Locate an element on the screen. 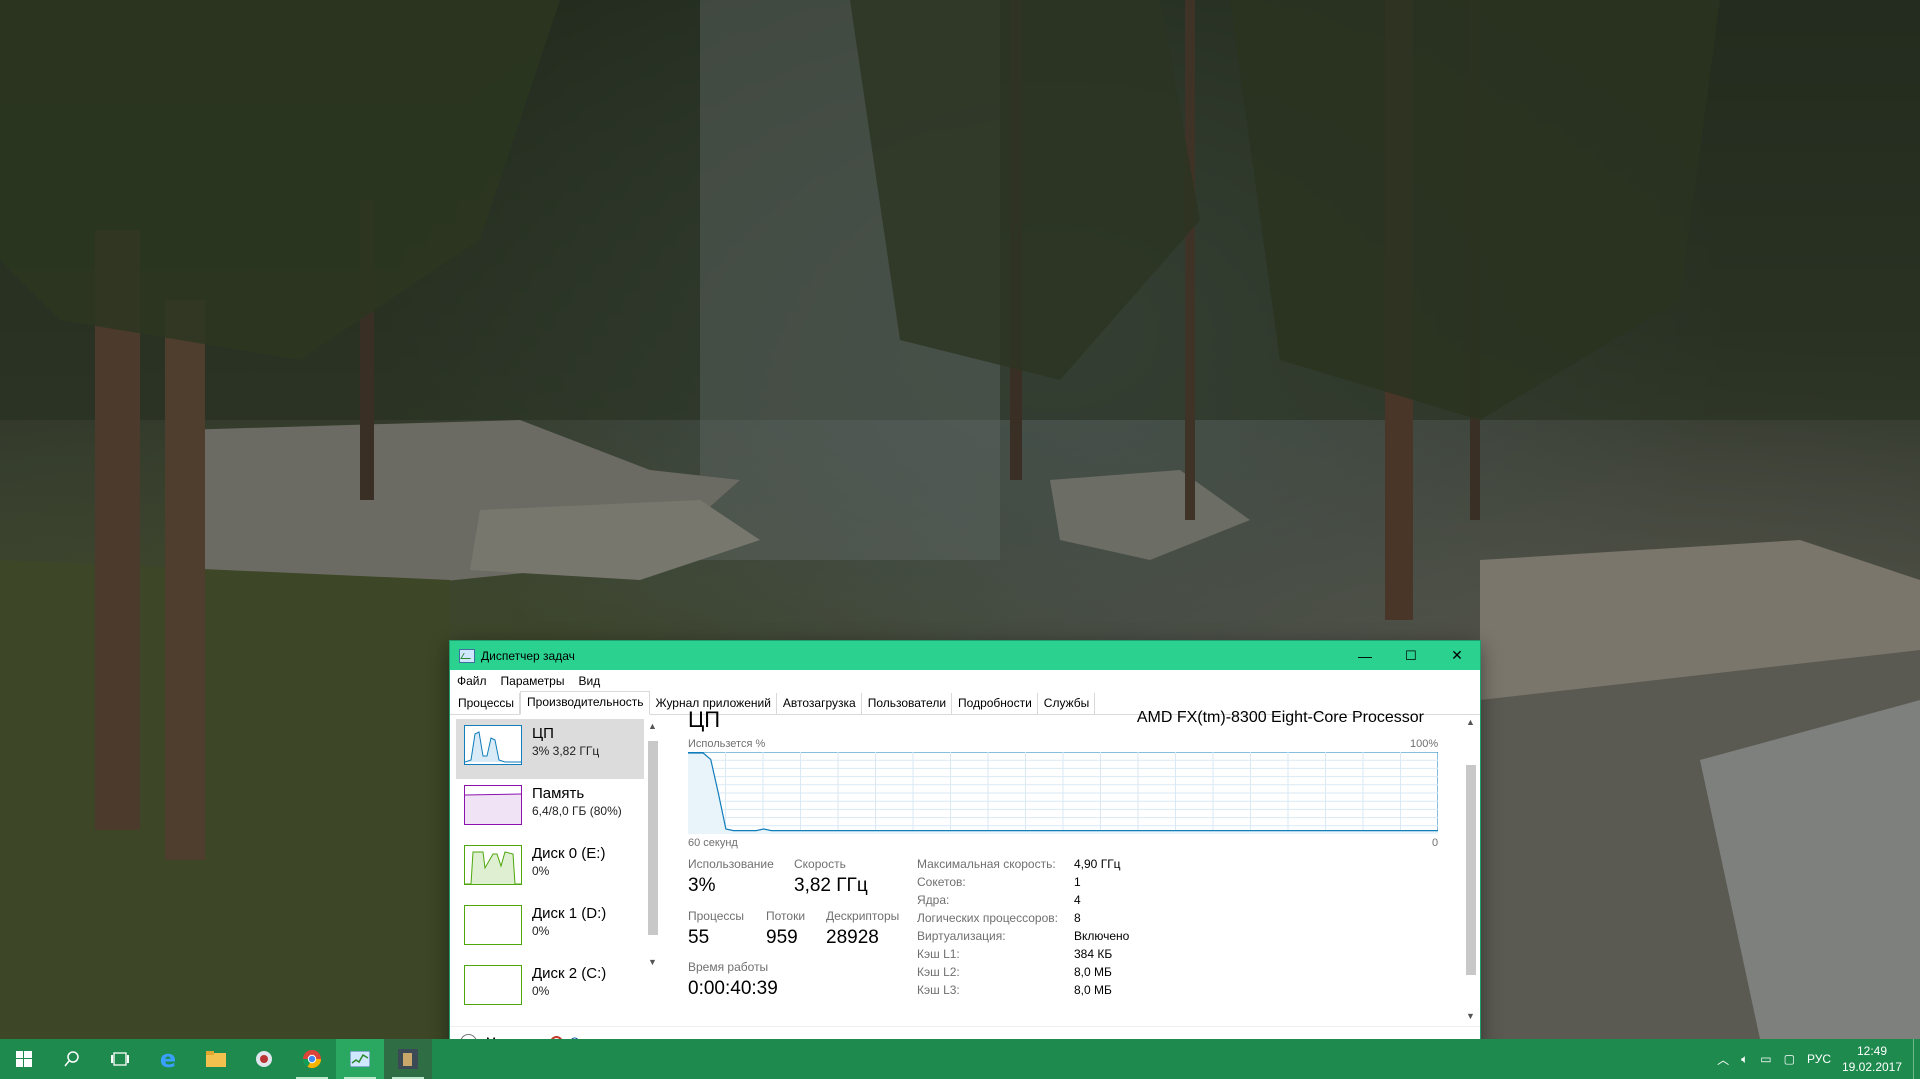 Image resolution: width=1920 pixels, height=1079 pixels. disk0-item-title: Диск 0 (E:) is located at coordinates (569, 853).